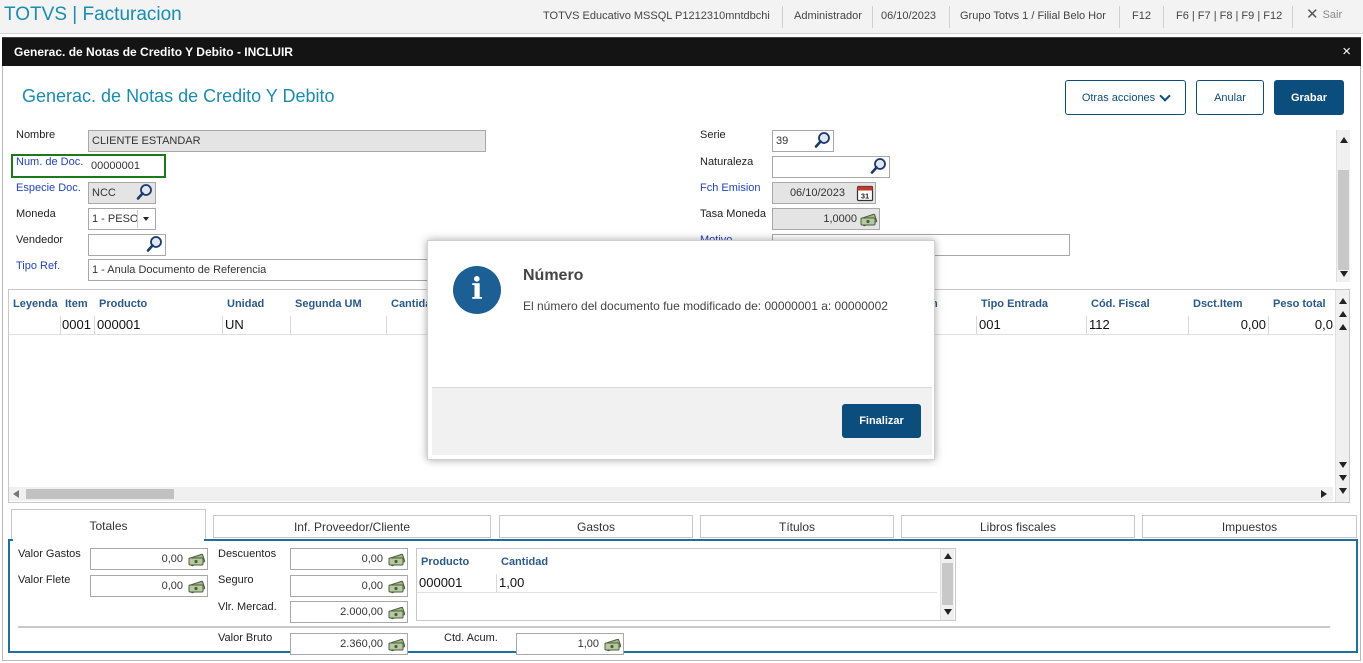 Image resolution: width=1363 pixels, height=663 pixels. I want to click on table-row, so click(677, 583).